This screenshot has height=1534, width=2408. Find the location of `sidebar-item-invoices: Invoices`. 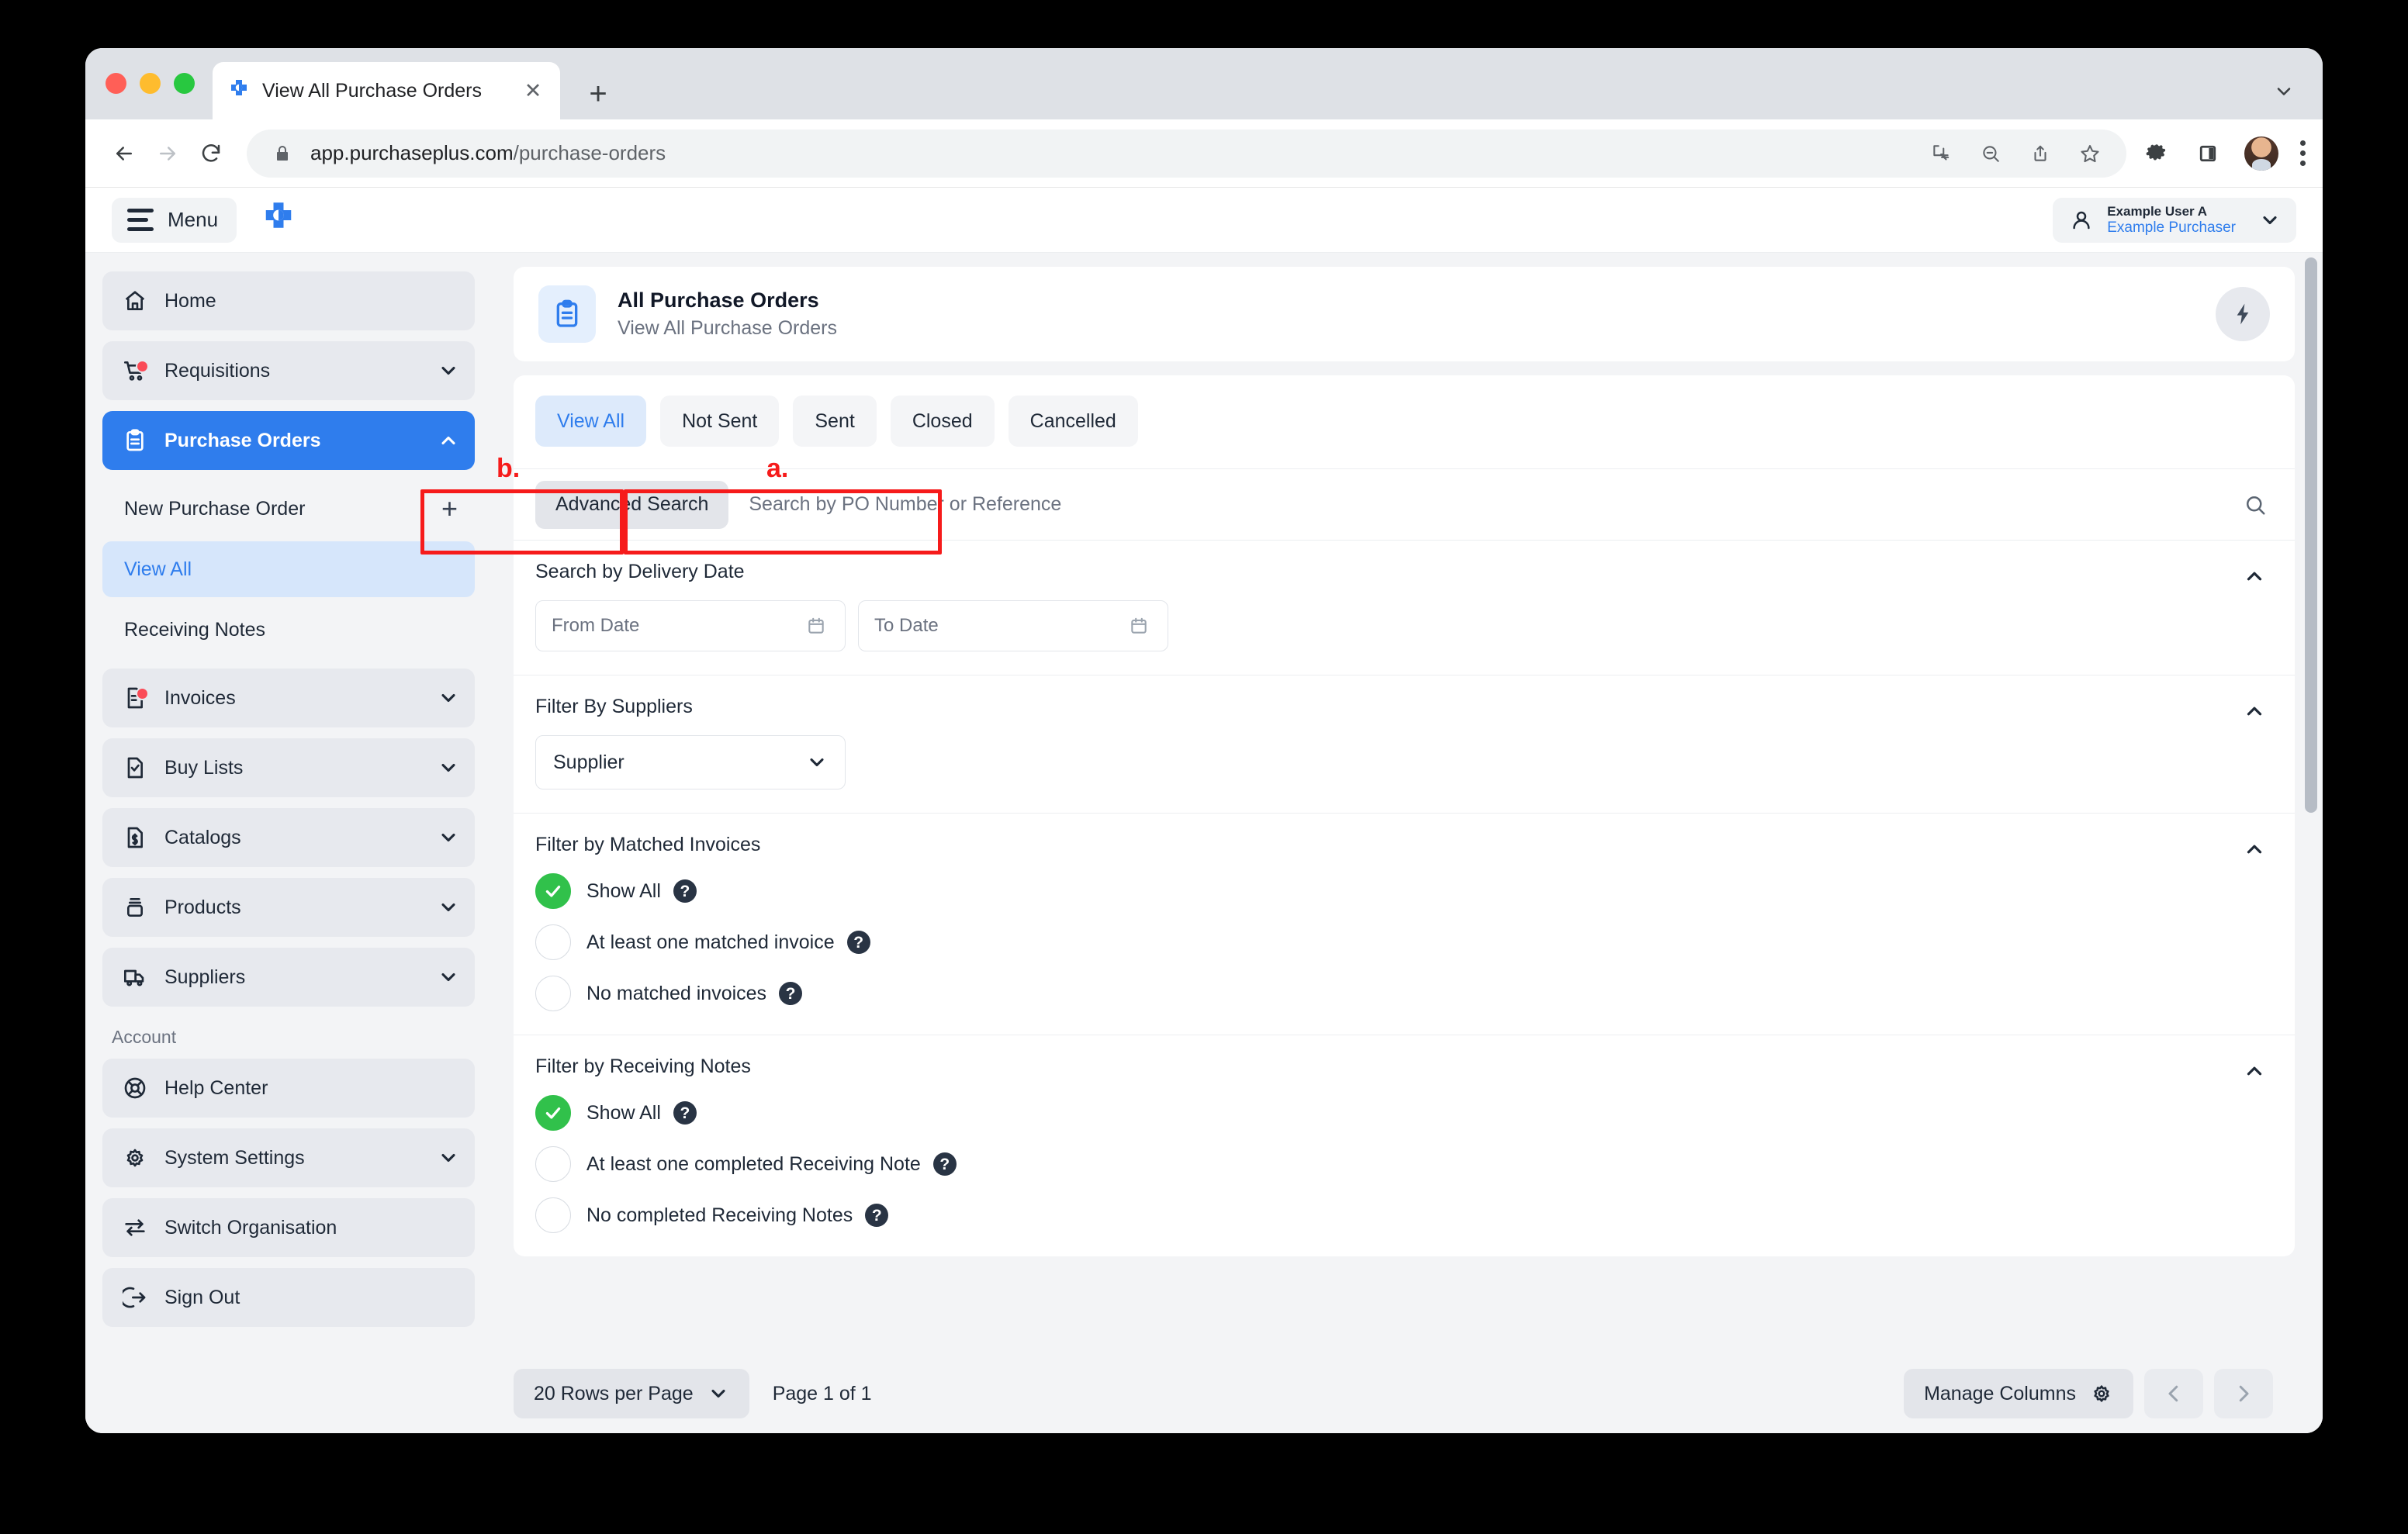

sidebar-item-invoices: Invoices is located at coordinates (288, 698).